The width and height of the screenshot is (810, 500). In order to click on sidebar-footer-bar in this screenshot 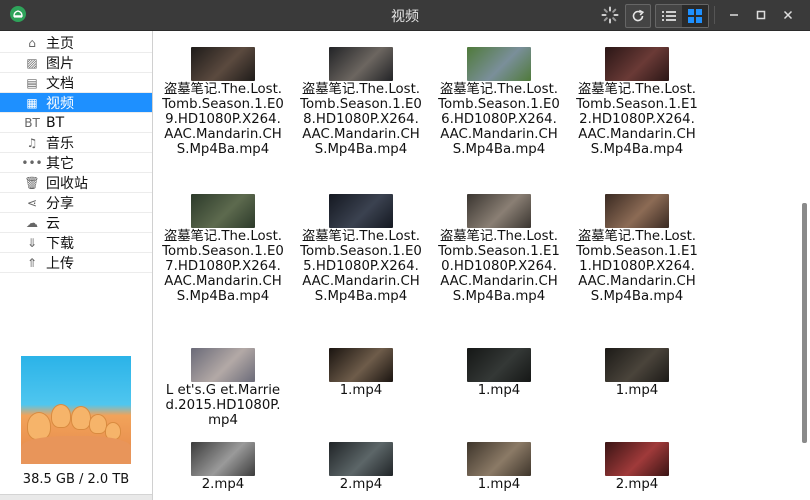, I will do `click(76, 497)`.